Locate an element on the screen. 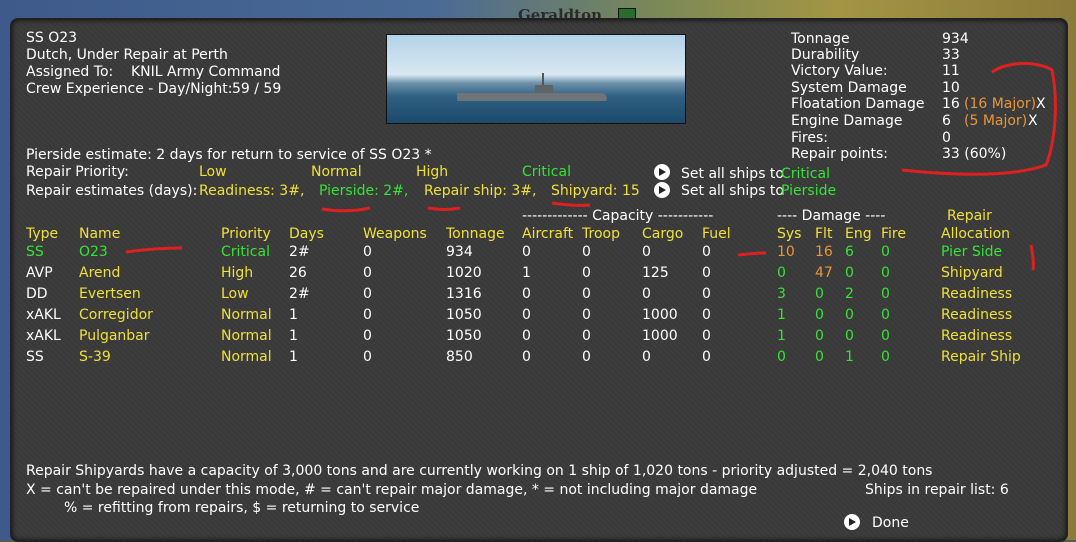  red-annotation-stats is located at coordinates (979, 119).